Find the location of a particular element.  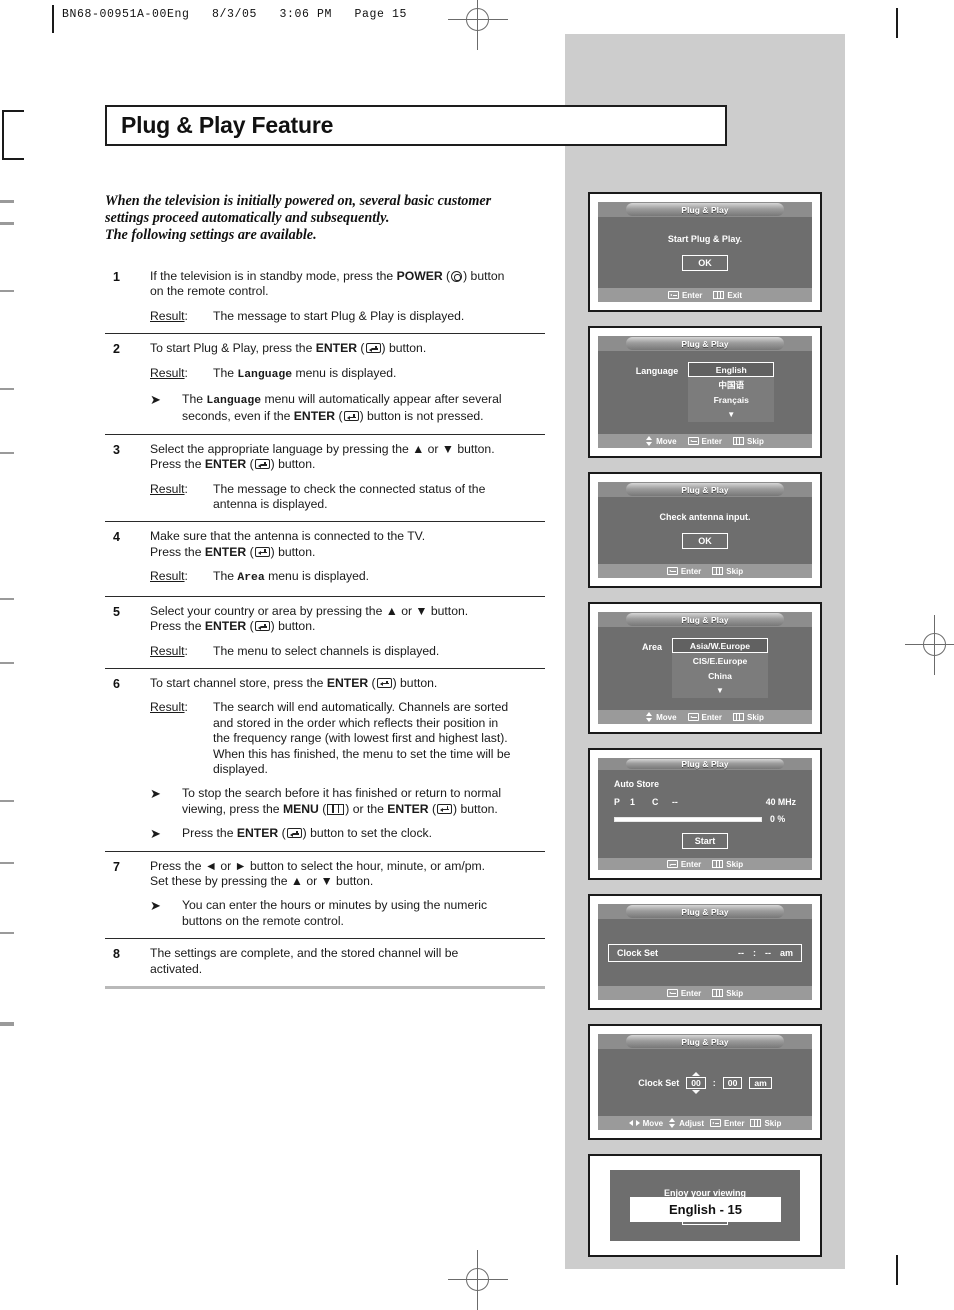

osd-footer: Move Adjust Enter Skip is located at coordinates (705, 1123).